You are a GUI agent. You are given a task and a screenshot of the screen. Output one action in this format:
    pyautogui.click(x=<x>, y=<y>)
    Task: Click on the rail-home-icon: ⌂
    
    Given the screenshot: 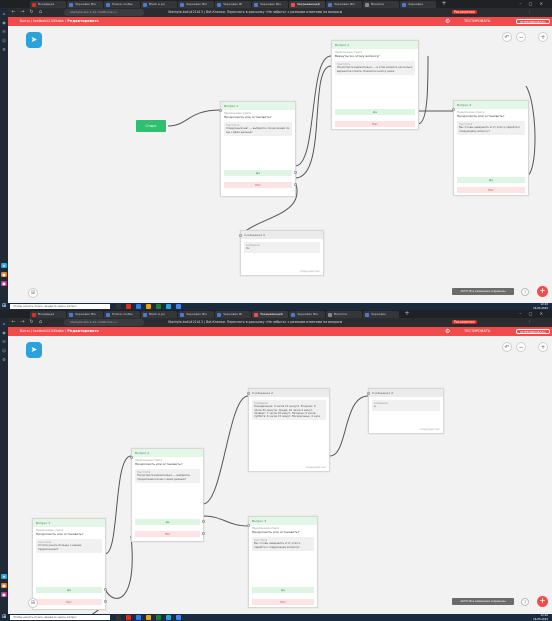 What is the action you would take?
    pyautogui.click(x=4, y=323)
    